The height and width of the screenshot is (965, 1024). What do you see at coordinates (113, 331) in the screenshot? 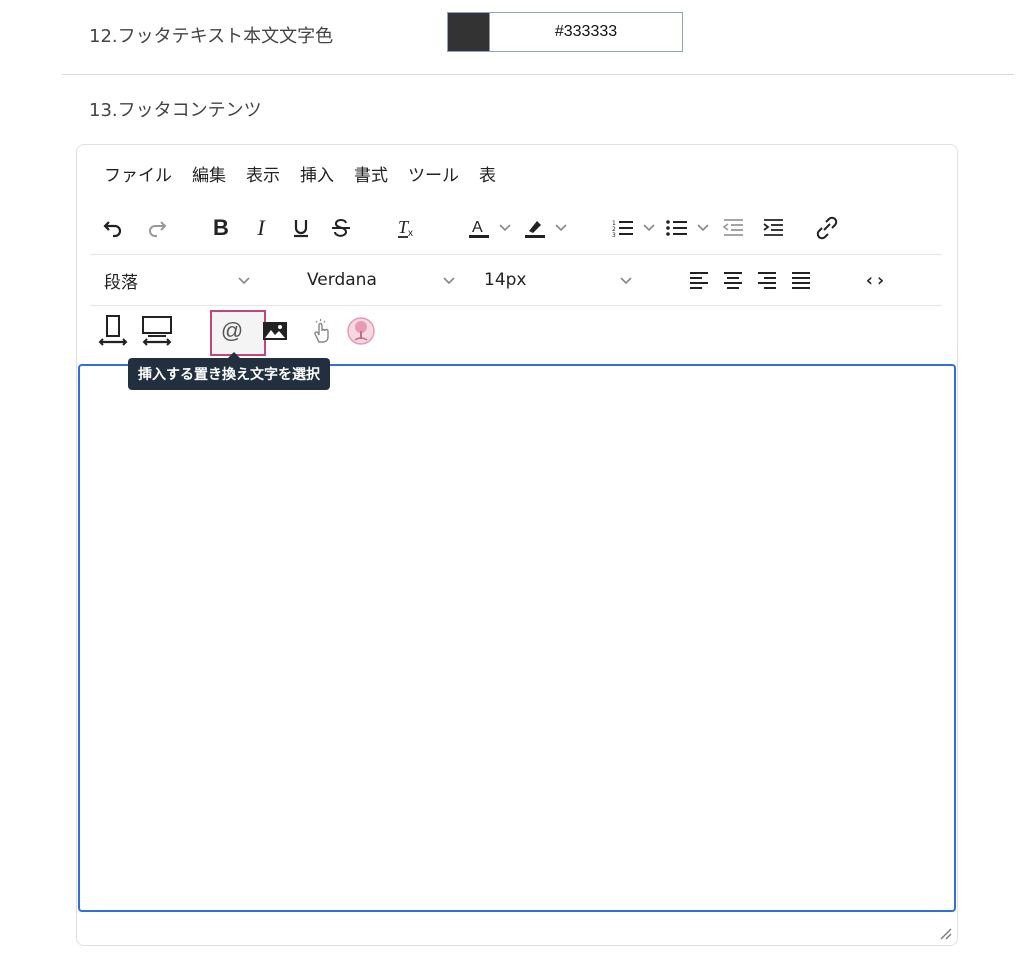
I see `mobile-preview-icon` at bounding box center [113, 331].